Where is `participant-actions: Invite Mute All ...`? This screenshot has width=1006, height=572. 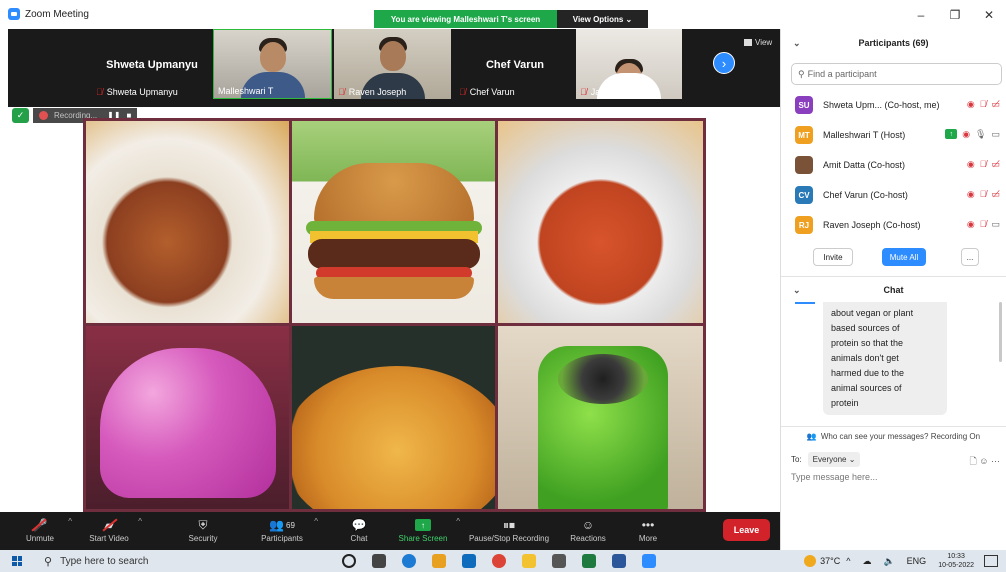 participant-actions: Invite Mute All ... is located at coordinates (893, 258).